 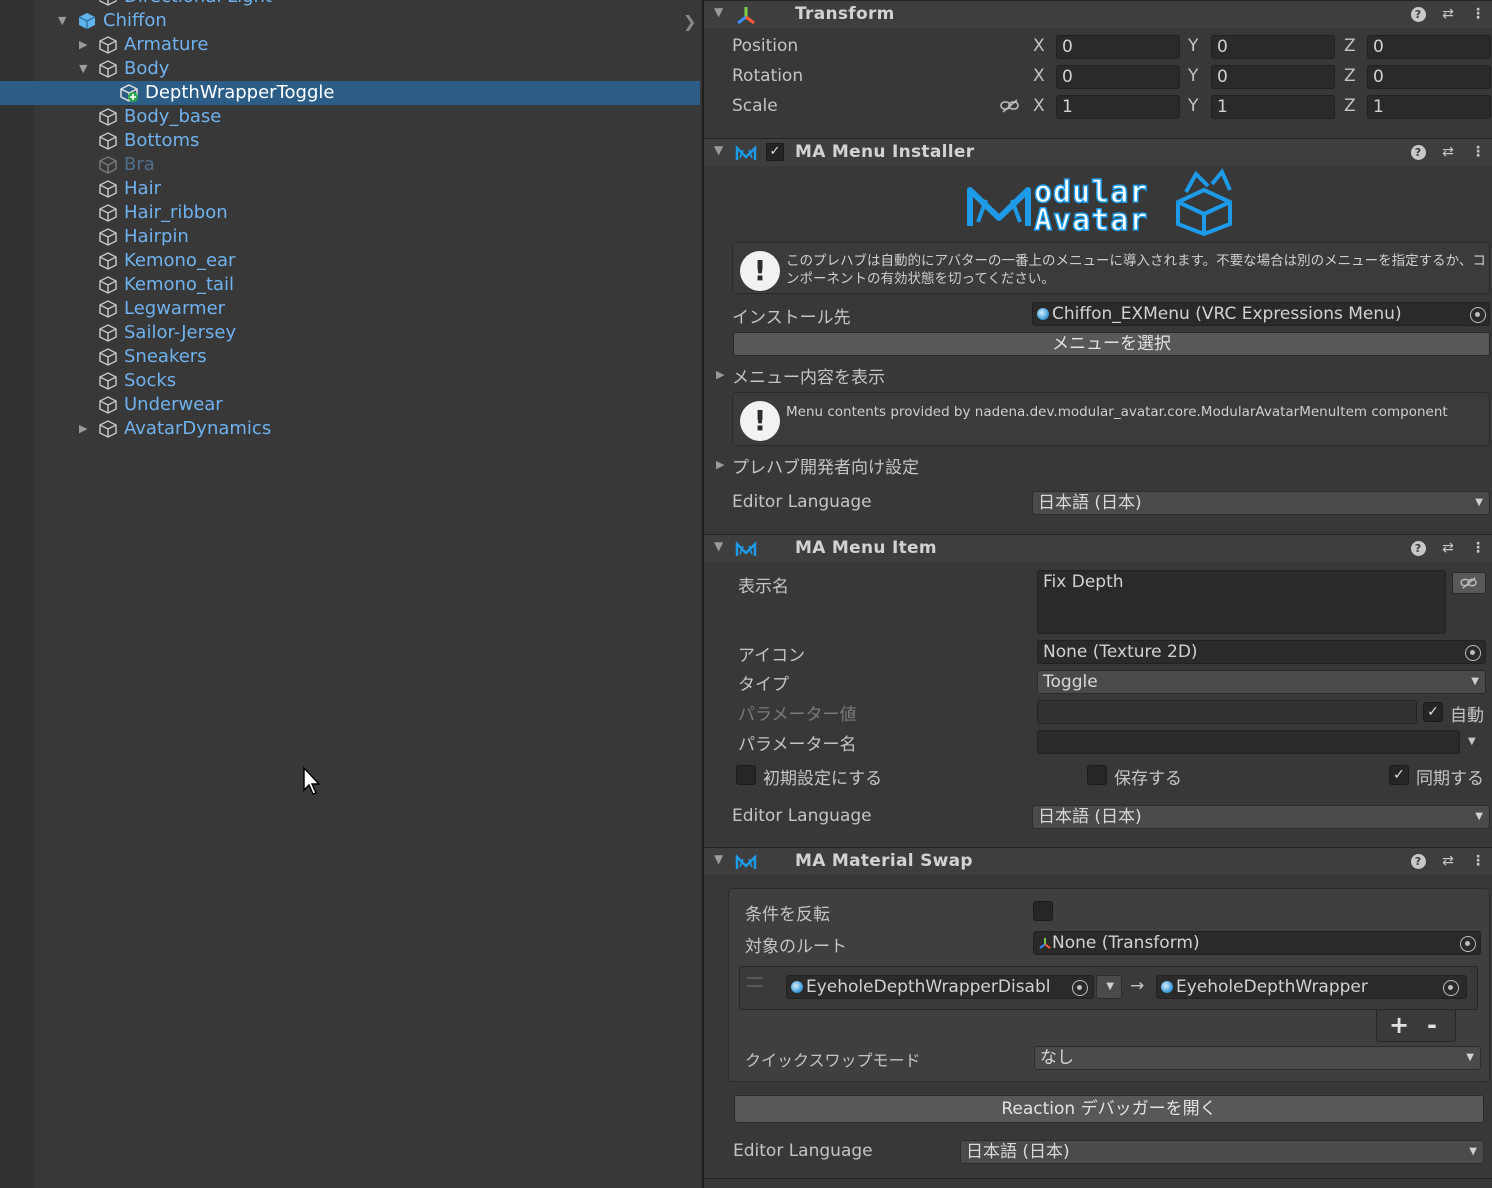 I want to click on transform-rotation-z-field: 0, so click(x=1429, y=77).